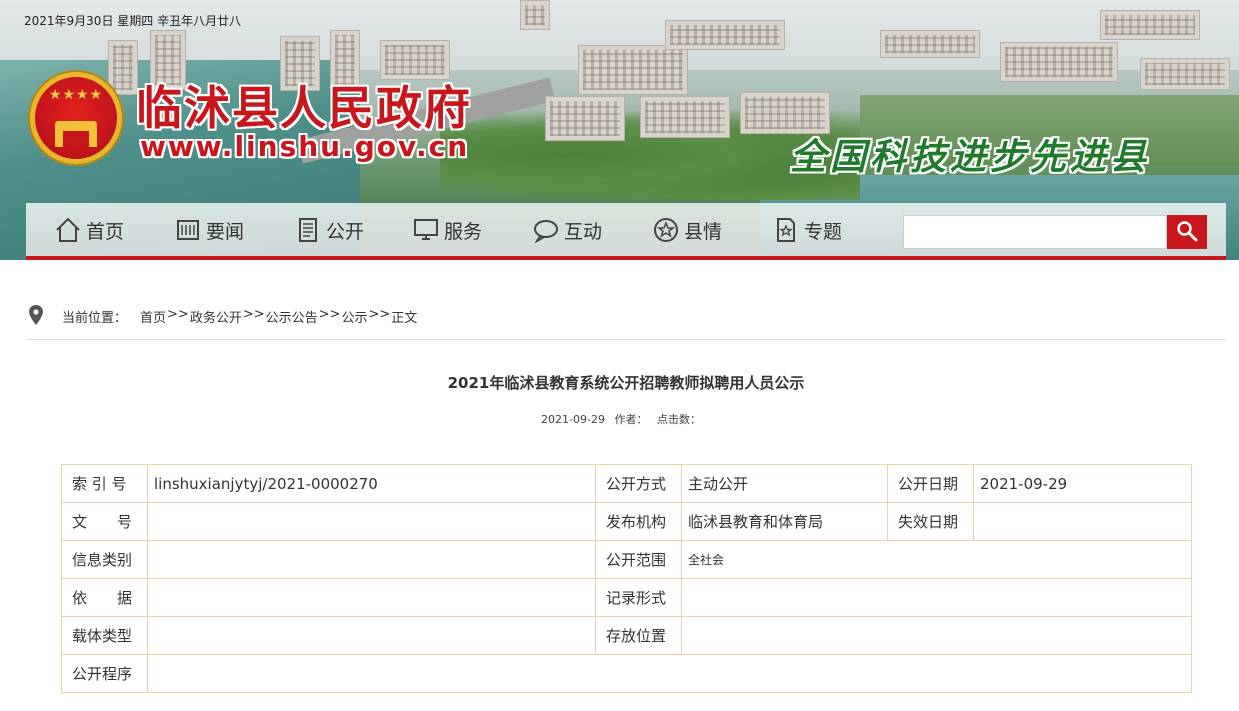  Describe the element at coordinates (404, 316) in the screenshot. I see `breadcrumb-link-body: 正文` at that location.